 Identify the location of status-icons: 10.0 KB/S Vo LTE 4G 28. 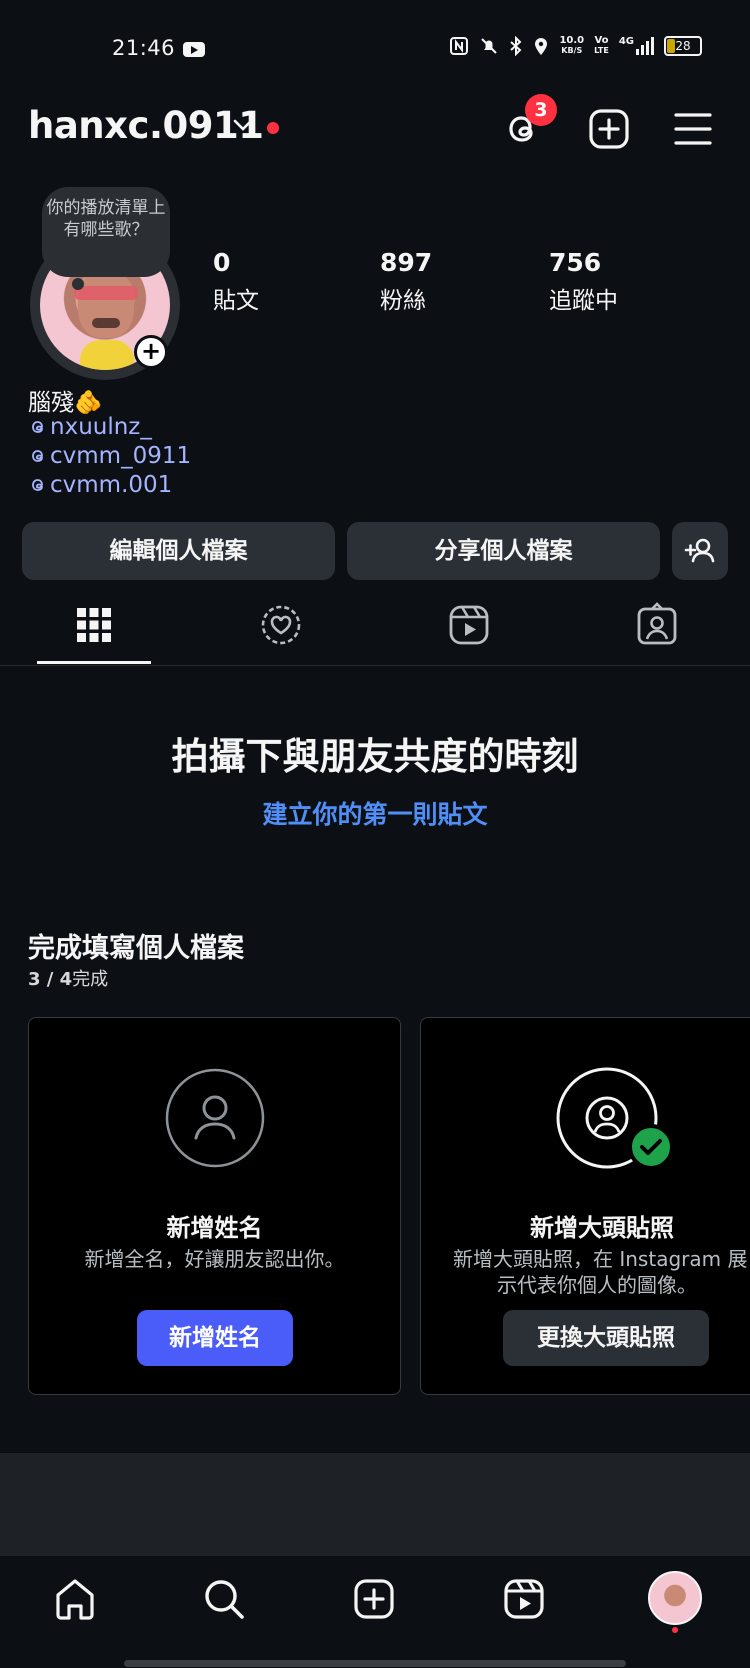
(575, 46).